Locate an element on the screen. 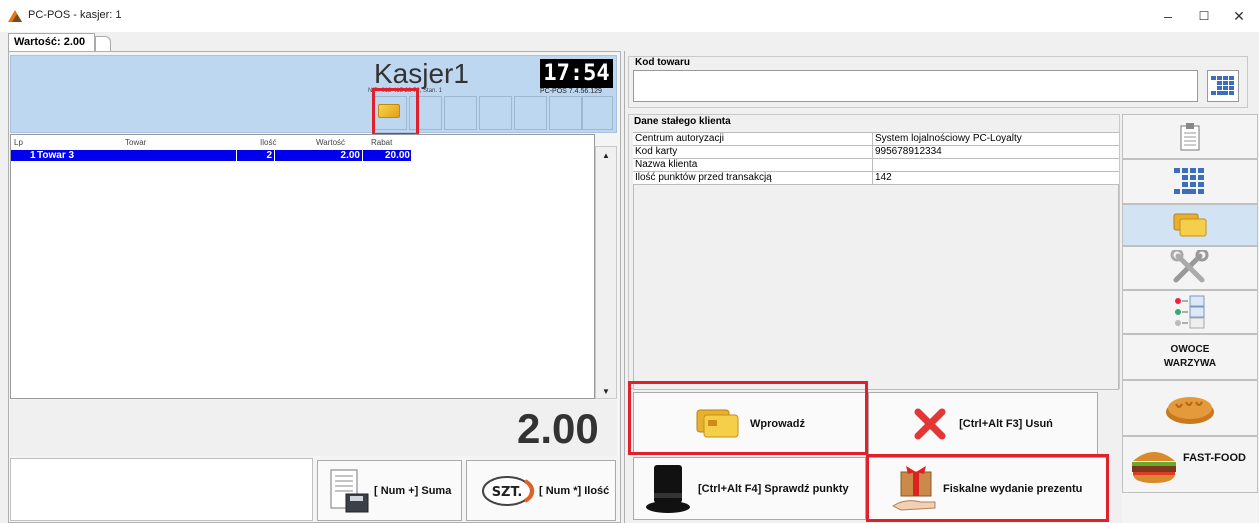  side-tab-owoce: OWOCE WARZYWA is located at coordinates (1190, 357).